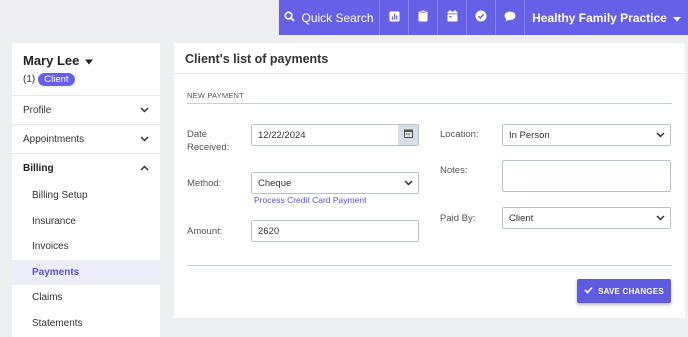 The image size is (688, 337). Describe the element at coordinates (38, 168) in the screenshot. I see `sidebar-item-label: Billing` at that location.